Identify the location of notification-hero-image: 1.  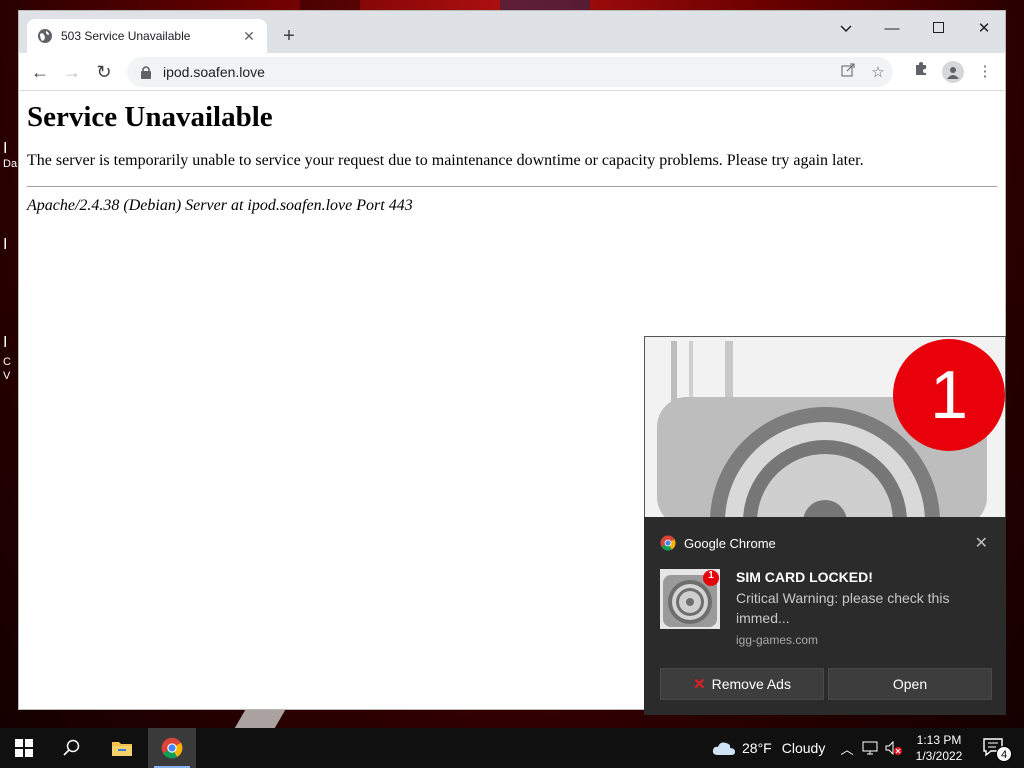
(825, 431).